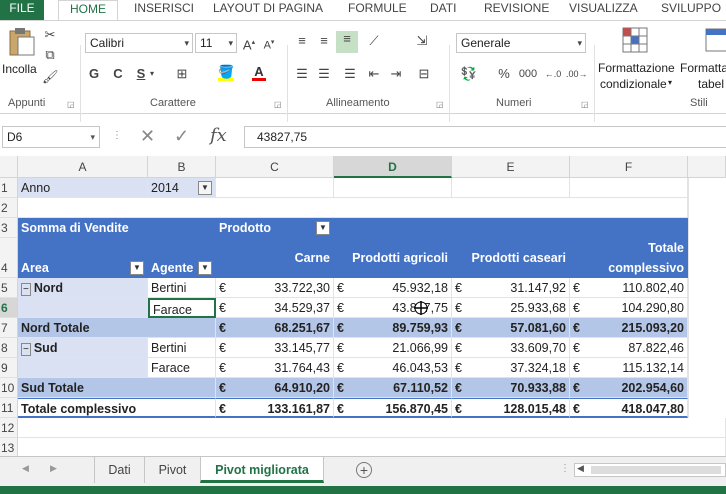  Describe the element at coordinates (9, 167) in the screenshot. I see `select-all-corner` at that location.